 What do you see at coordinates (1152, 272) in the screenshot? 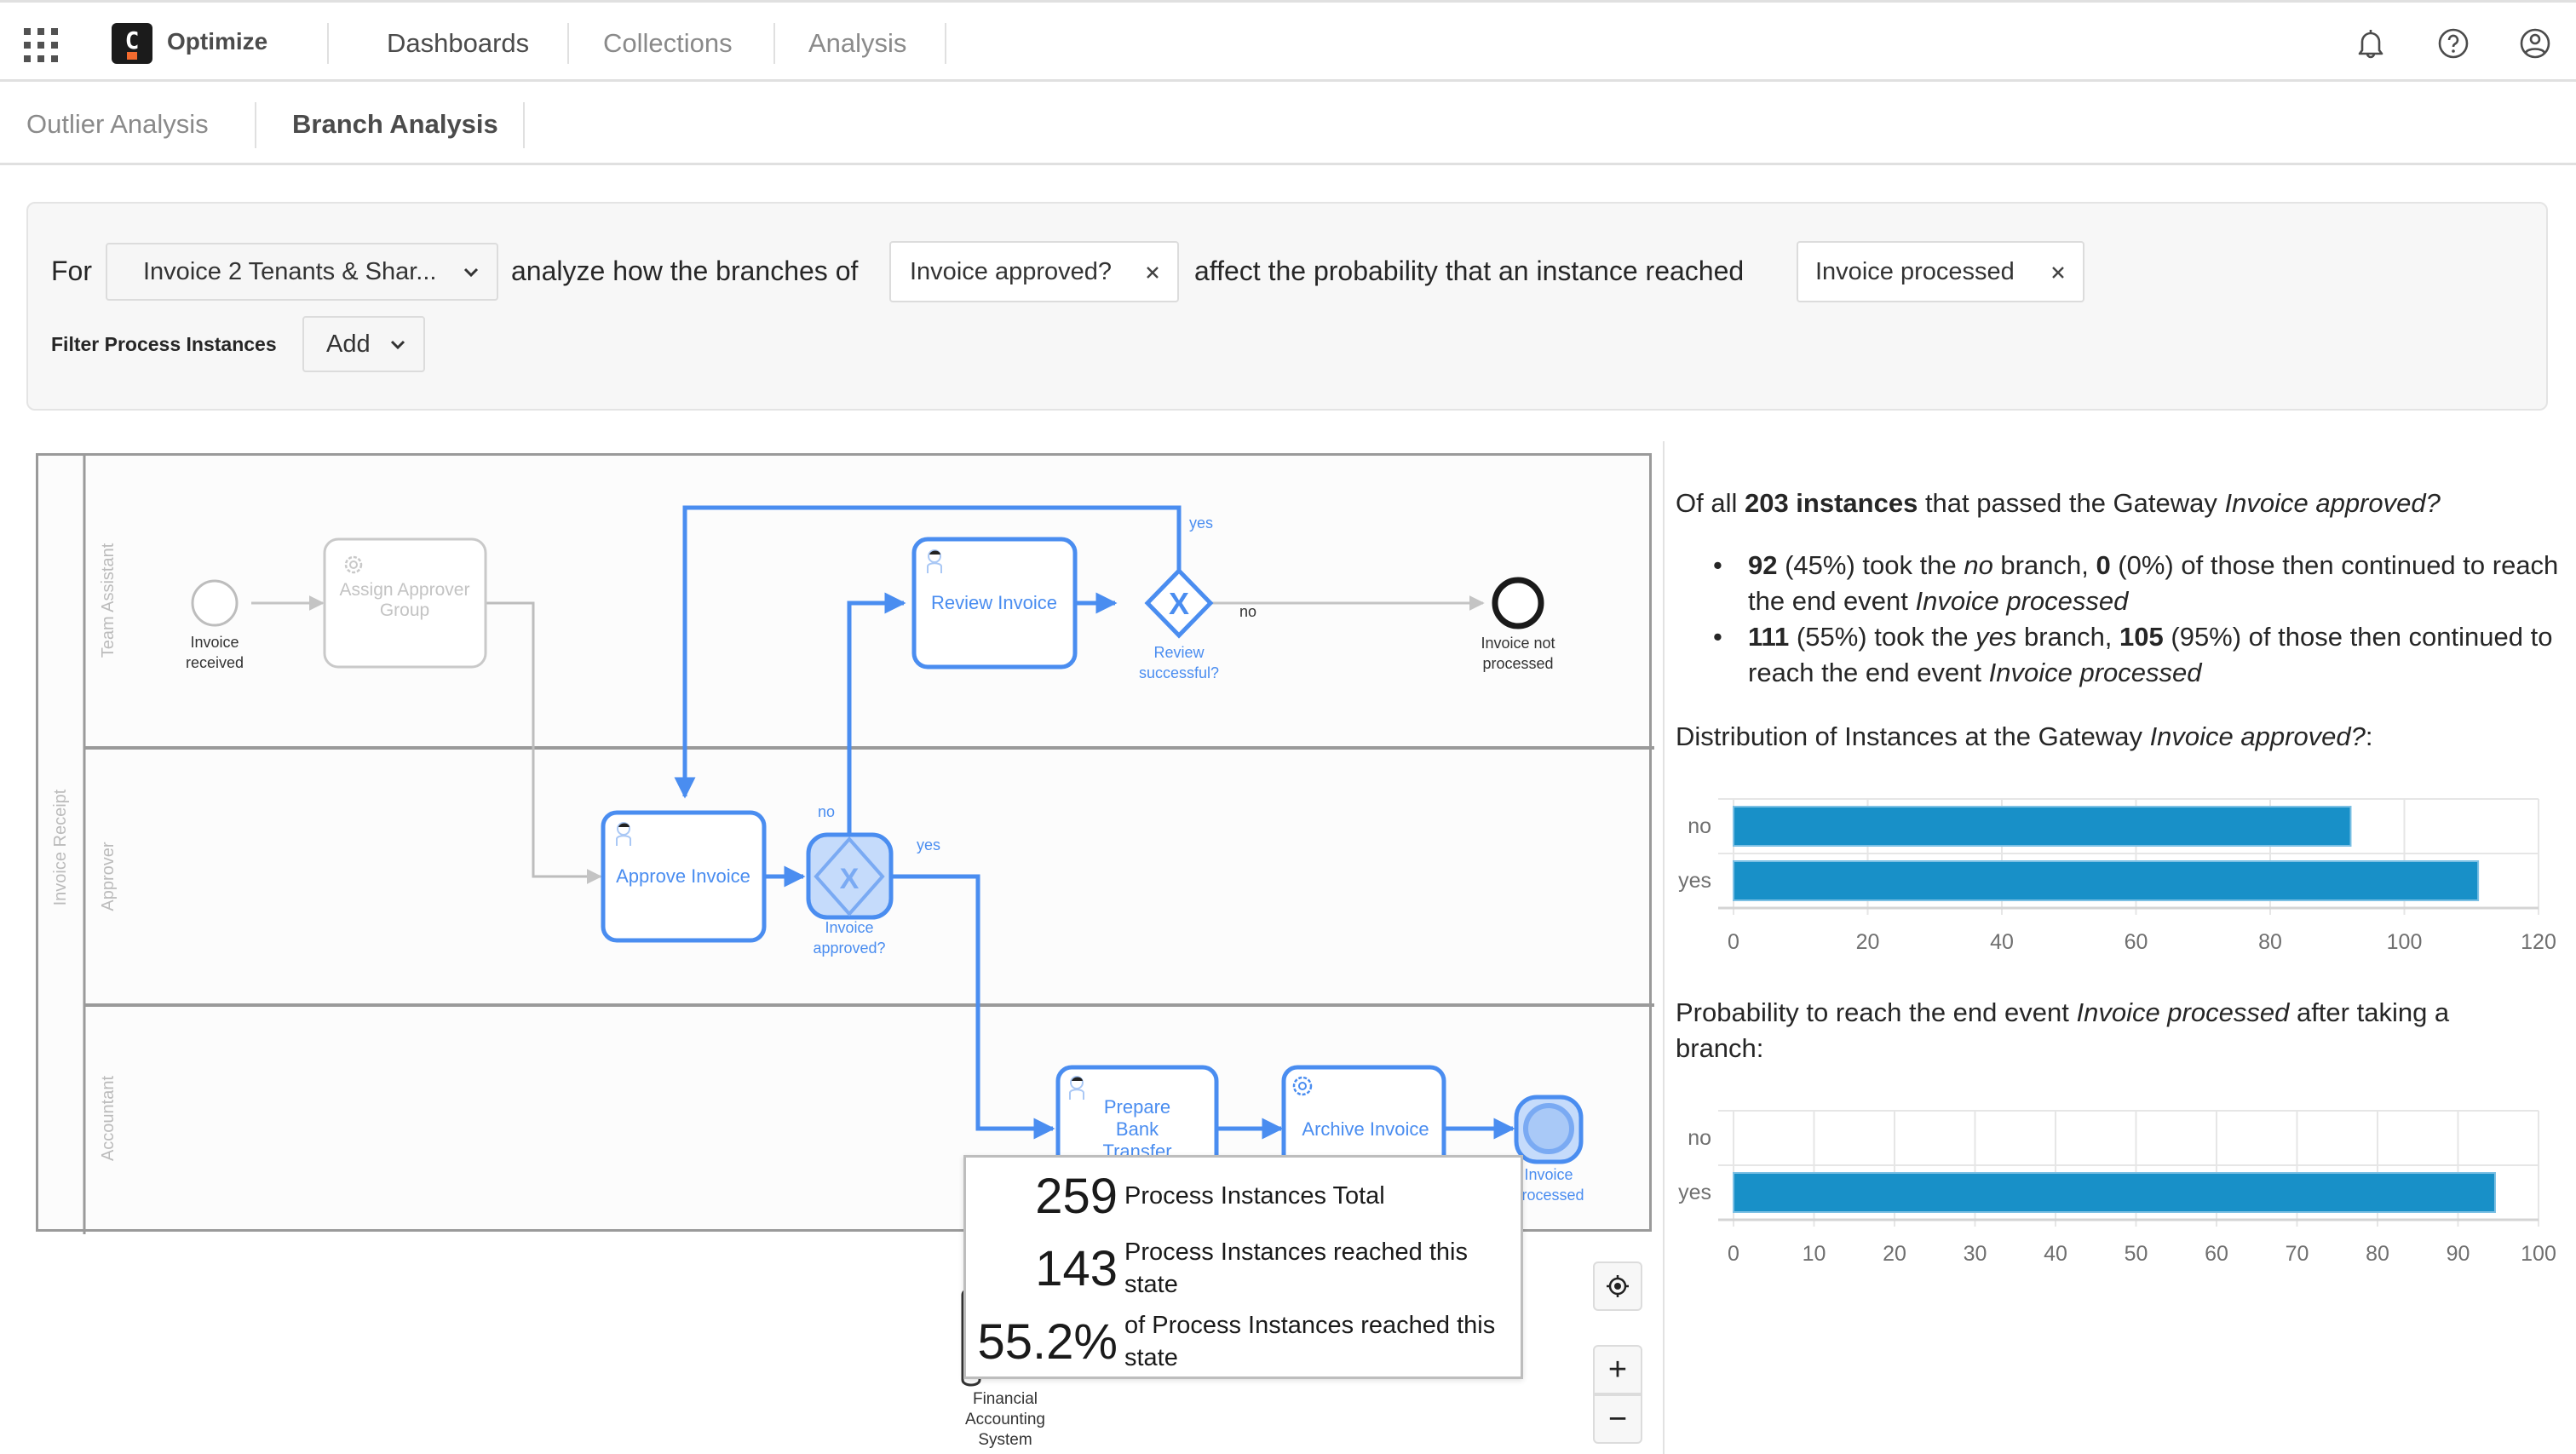
I see `clear-gateway-icon` at bounding box center [1152, 272].